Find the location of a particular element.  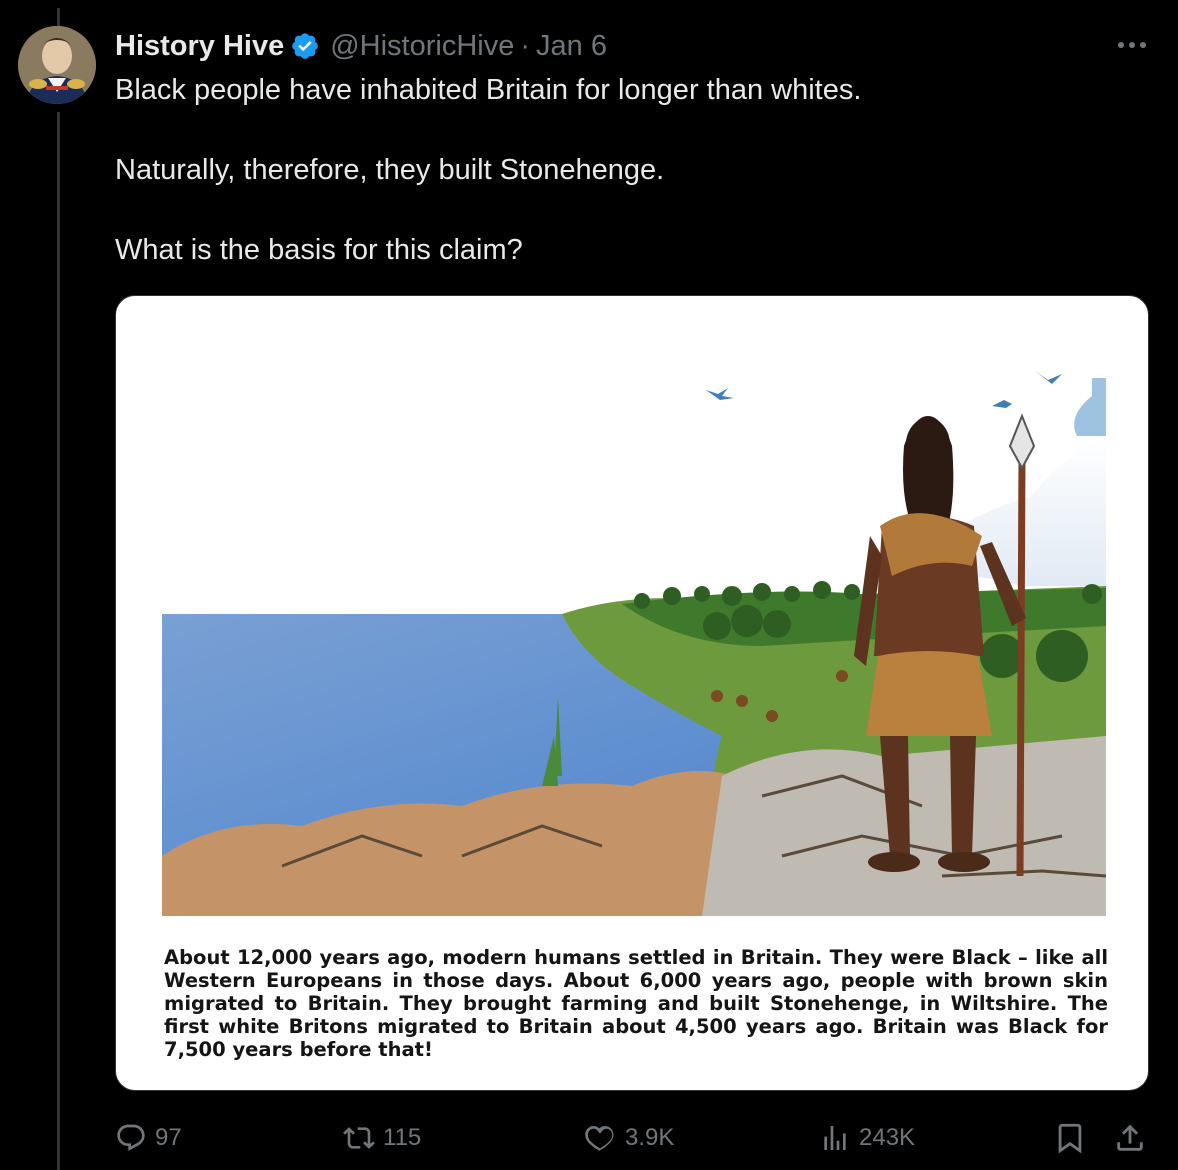

bookmark-icon is located at coordinates (1070, 1138).